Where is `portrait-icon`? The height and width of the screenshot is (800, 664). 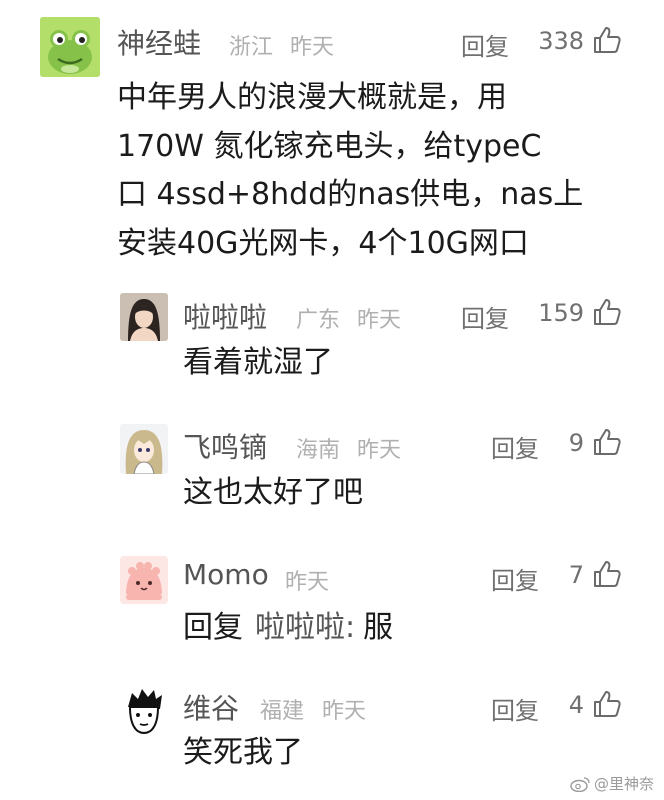
portrait-icon is located at coordinates (144, 317).